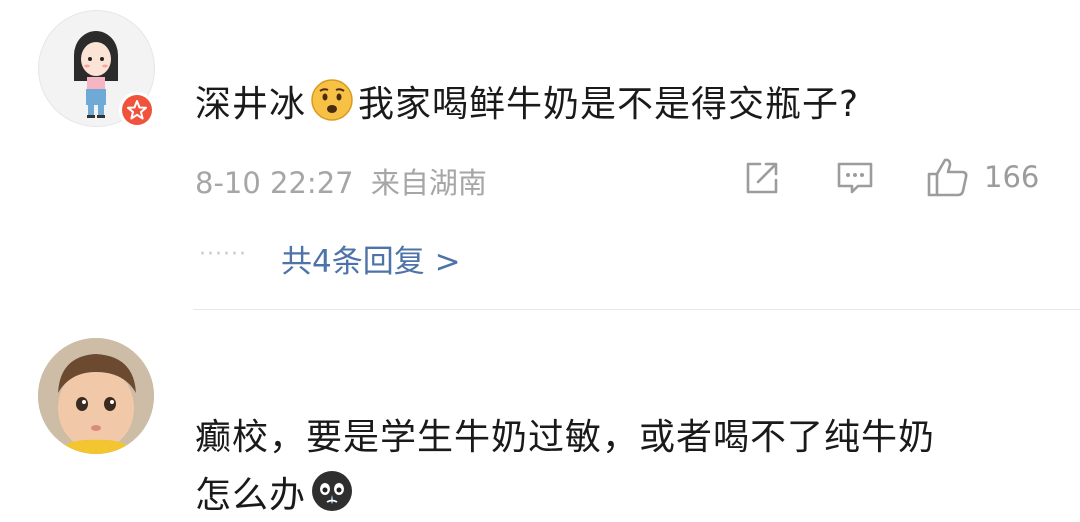 This screenshot has width=1080, height=522. What do you see at coordinates (565, 437) in the screenshot?
I see `comment-text-2-line-1: 癫校，要是学生牛奶过敏，或者喝不了纯牛奶` at bounding box center [565, 437].